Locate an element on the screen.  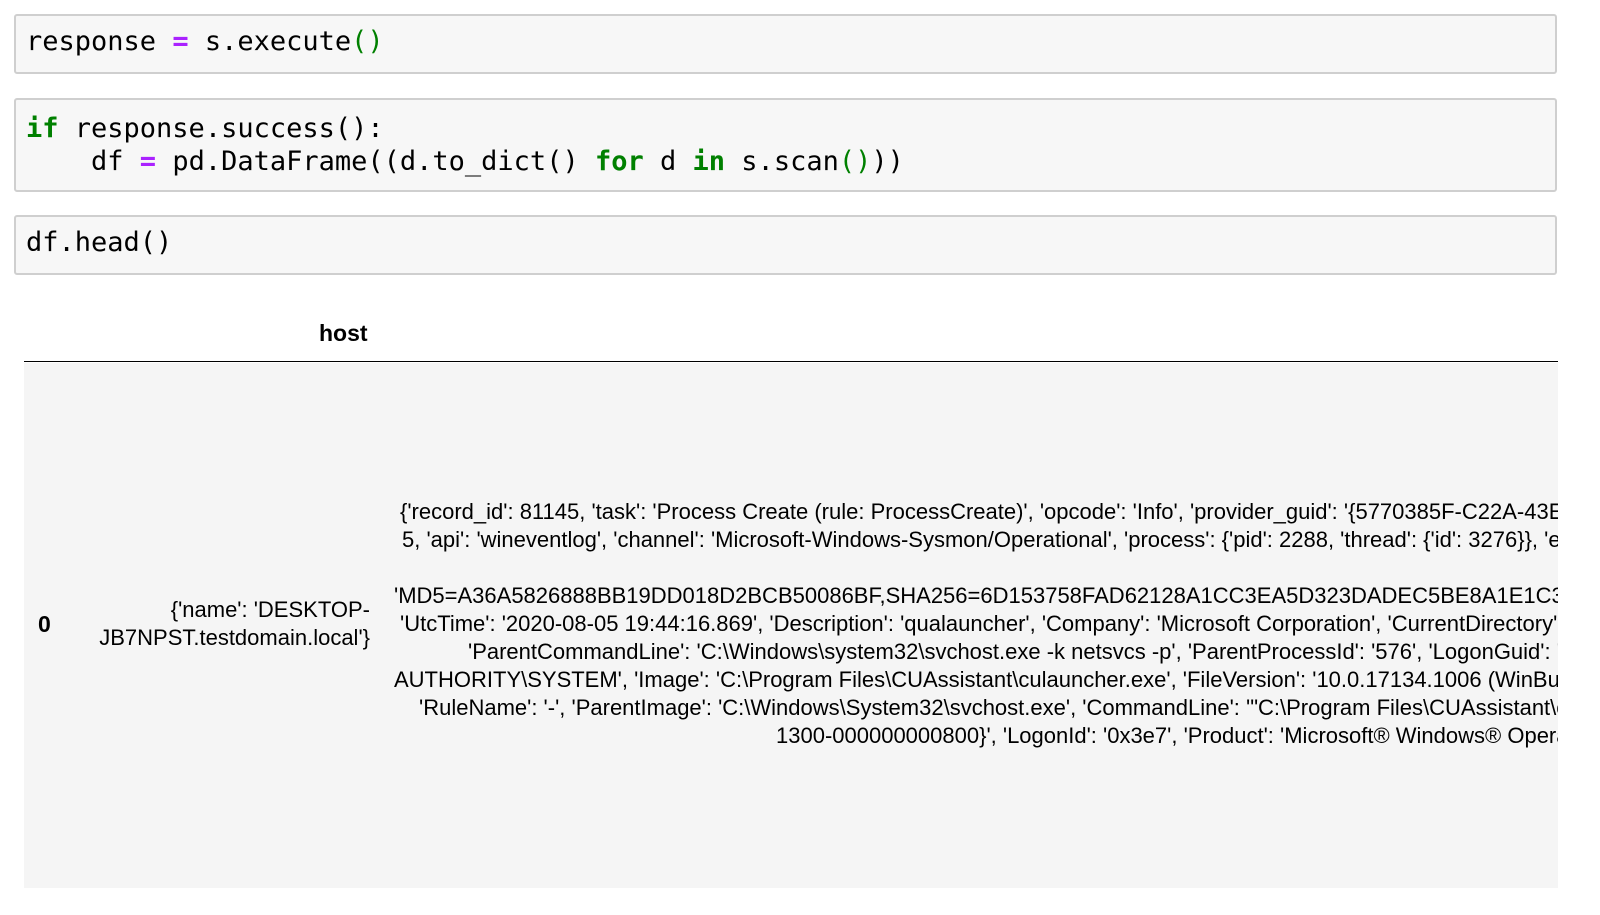
header-divider is located at coordinates (791, 361).